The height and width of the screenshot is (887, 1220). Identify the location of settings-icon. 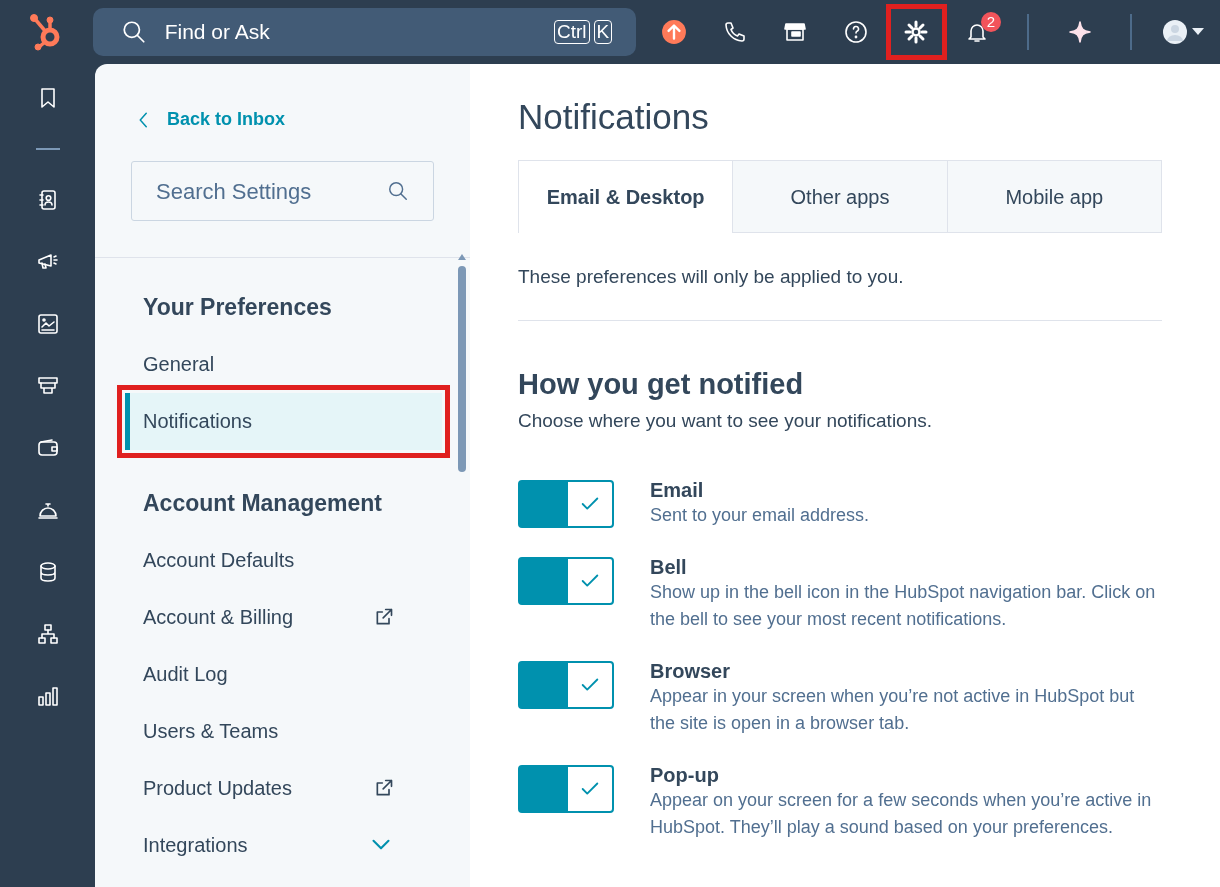
(916, 32).